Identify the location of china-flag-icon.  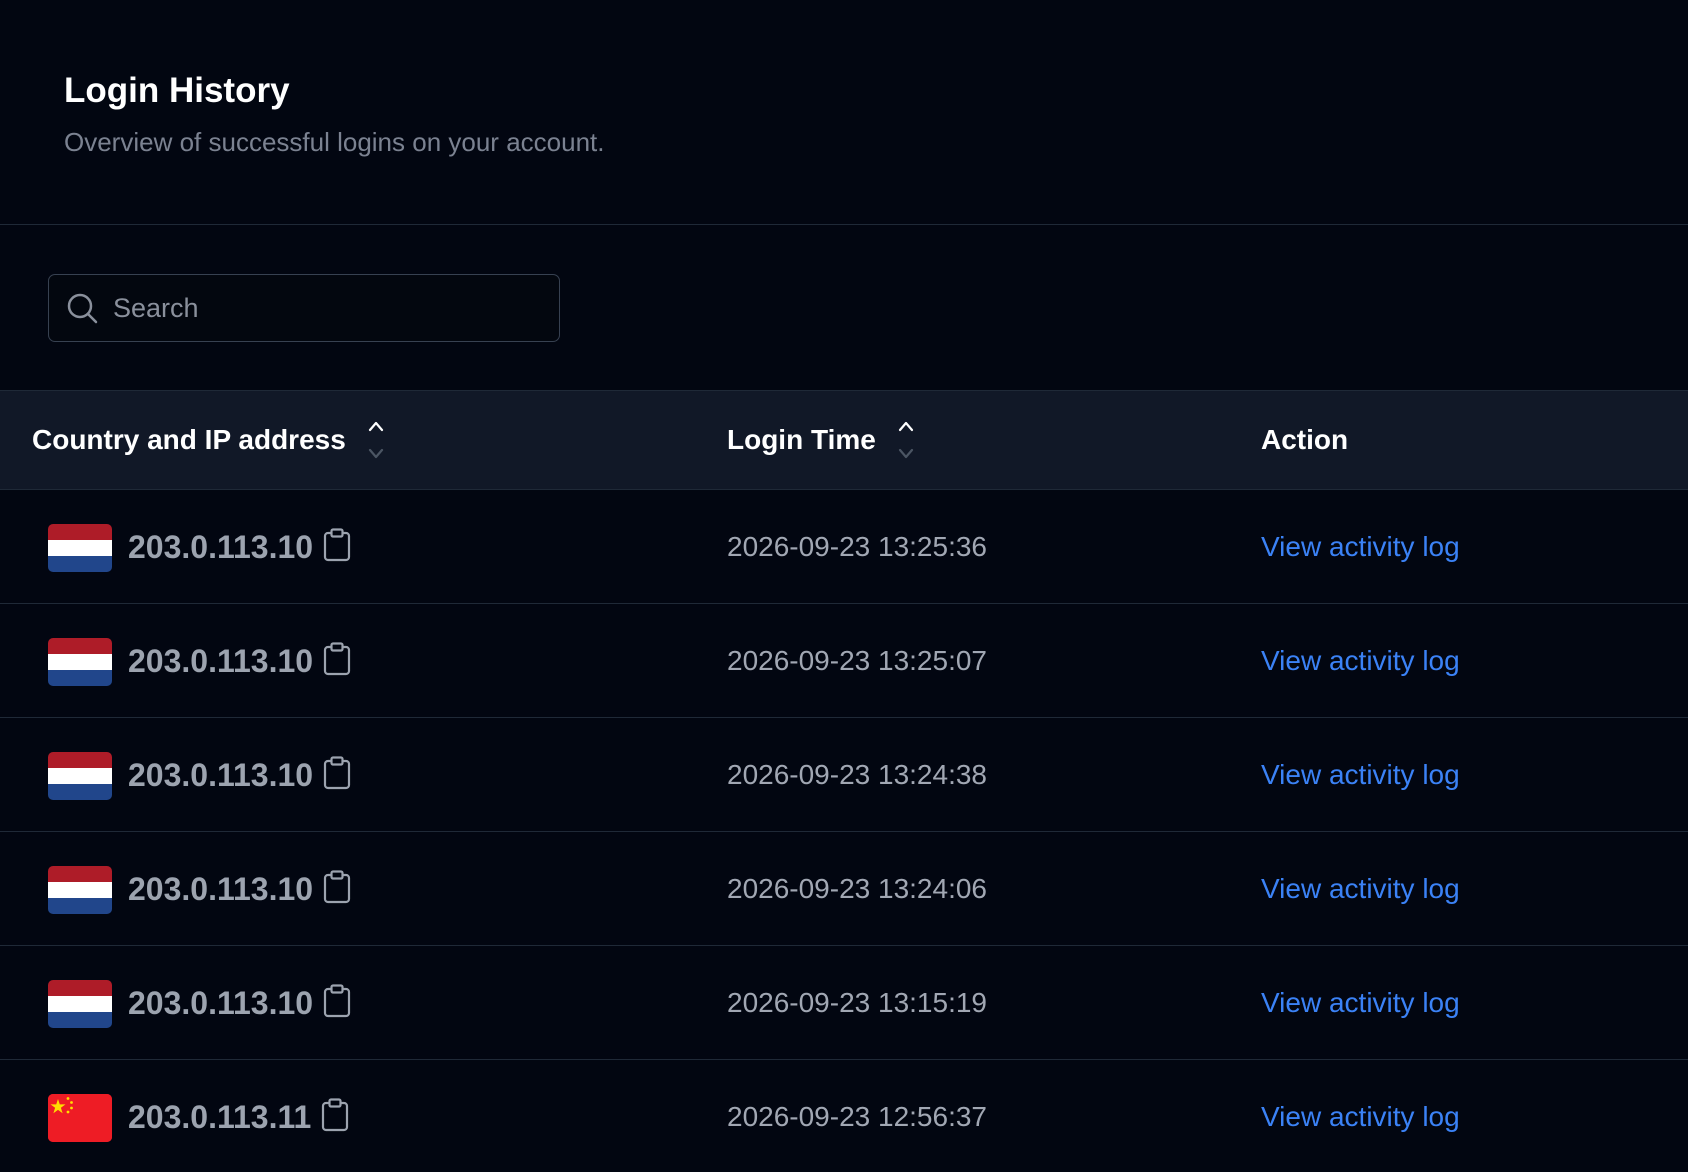
(80, 1118).